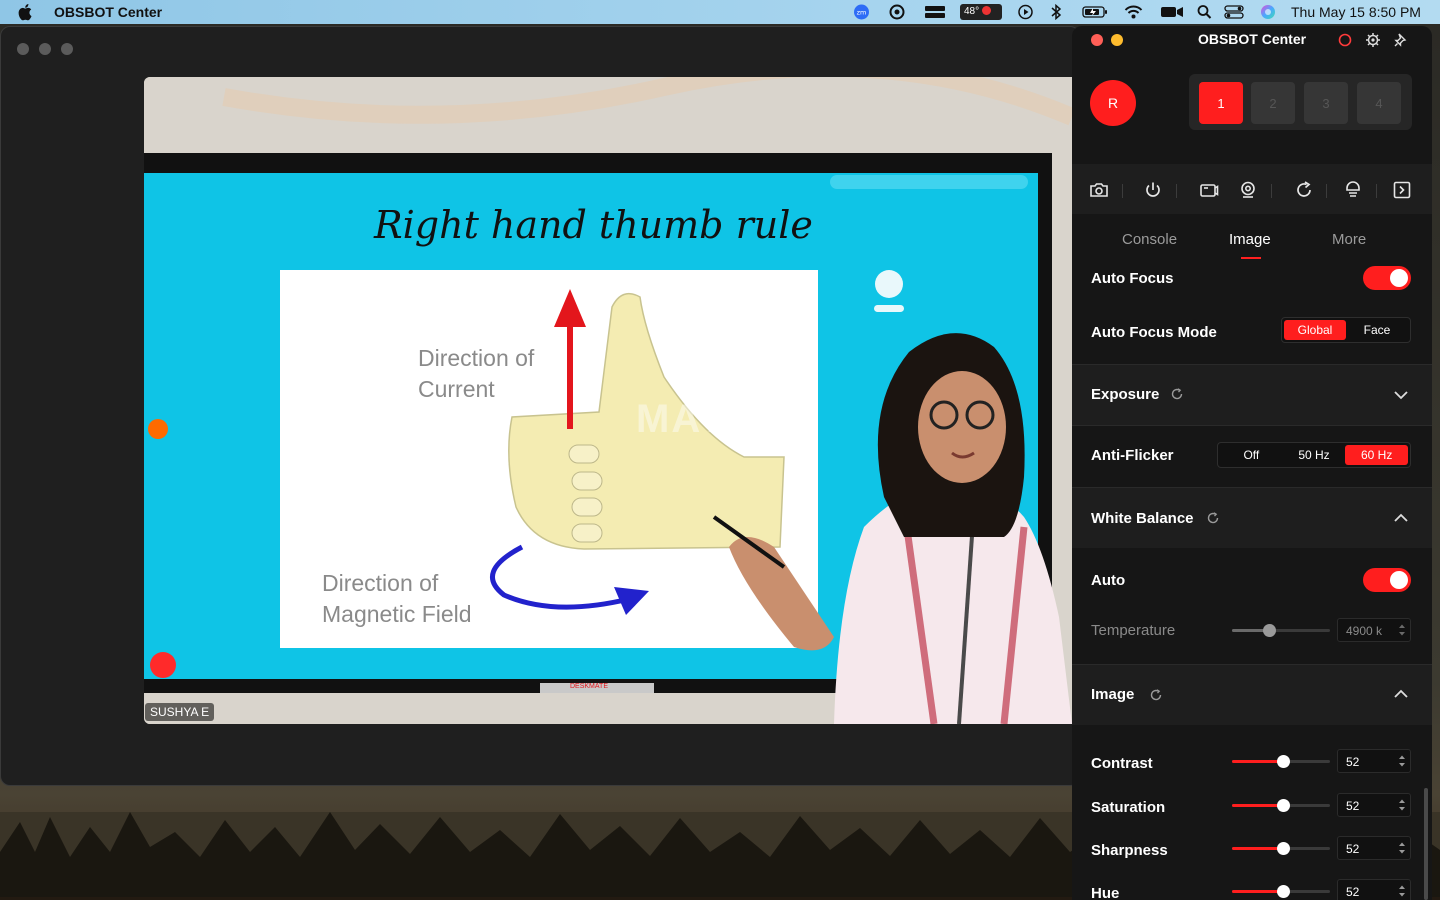 This screenshot has width=1440, height=900. Describe the element at coordinates (1248, 190) in the screenshot. I see `webcam-icon` at that location.